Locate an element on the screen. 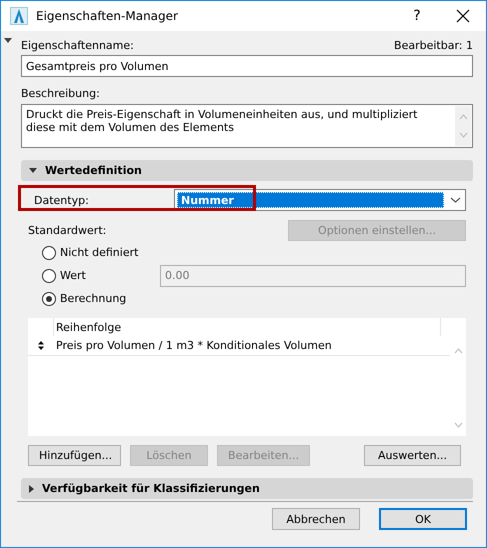 The height and width of the screenshot is (548, 487). dialog-button: Abbrechen is located at coordinates (316, 519).